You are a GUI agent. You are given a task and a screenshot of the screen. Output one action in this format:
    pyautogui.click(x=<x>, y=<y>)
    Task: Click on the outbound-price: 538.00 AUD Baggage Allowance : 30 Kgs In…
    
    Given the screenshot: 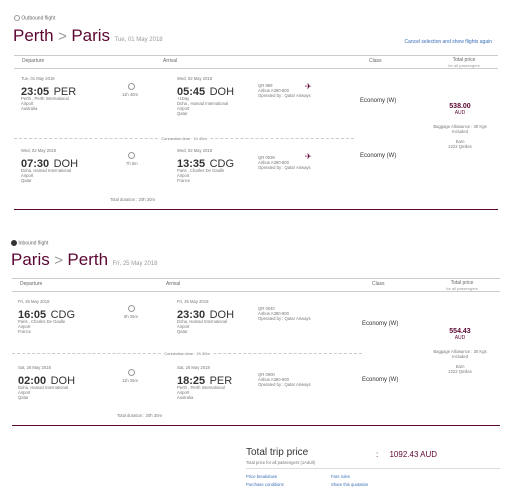 What is the action you would take?
    pyautogui.click(x=460, y=126)
    